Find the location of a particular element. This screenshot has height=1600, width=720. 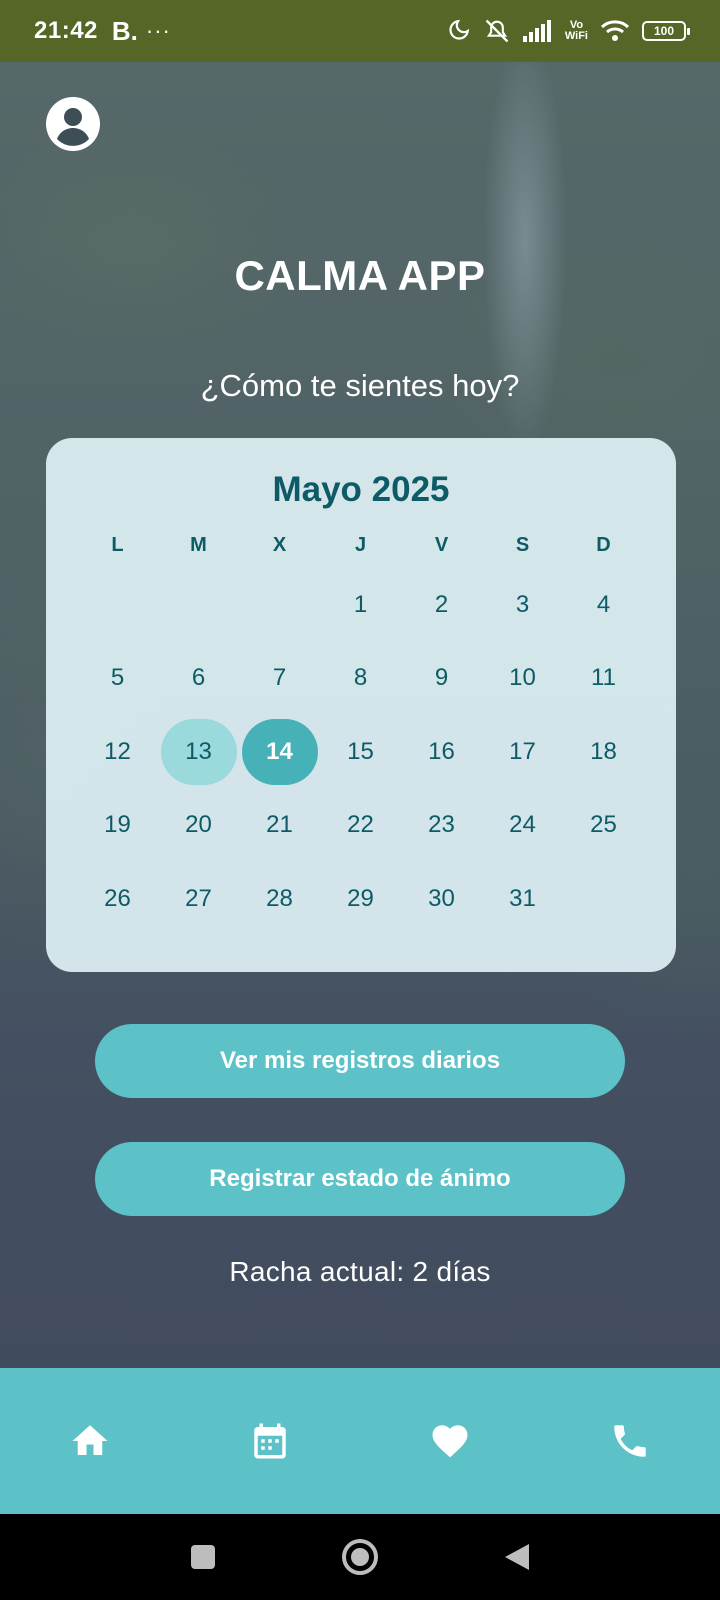

calendar-day: 10 is located at coordinates (522, 679).